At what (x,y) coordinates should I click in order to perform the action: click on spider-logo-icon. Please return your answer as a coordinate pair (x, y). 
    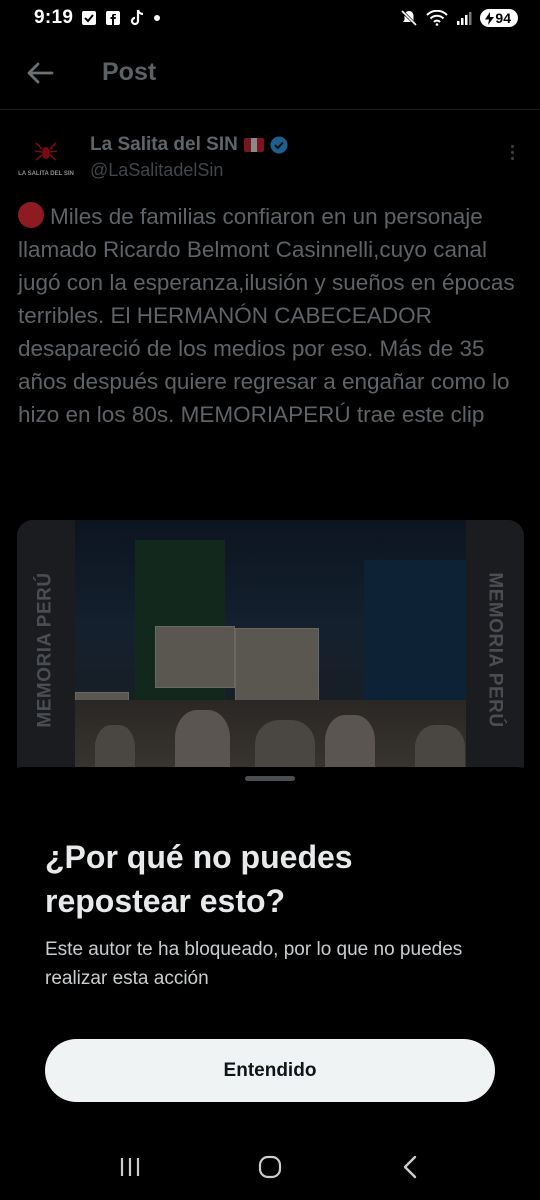
    Looking at the image, I should click on (46, 154).